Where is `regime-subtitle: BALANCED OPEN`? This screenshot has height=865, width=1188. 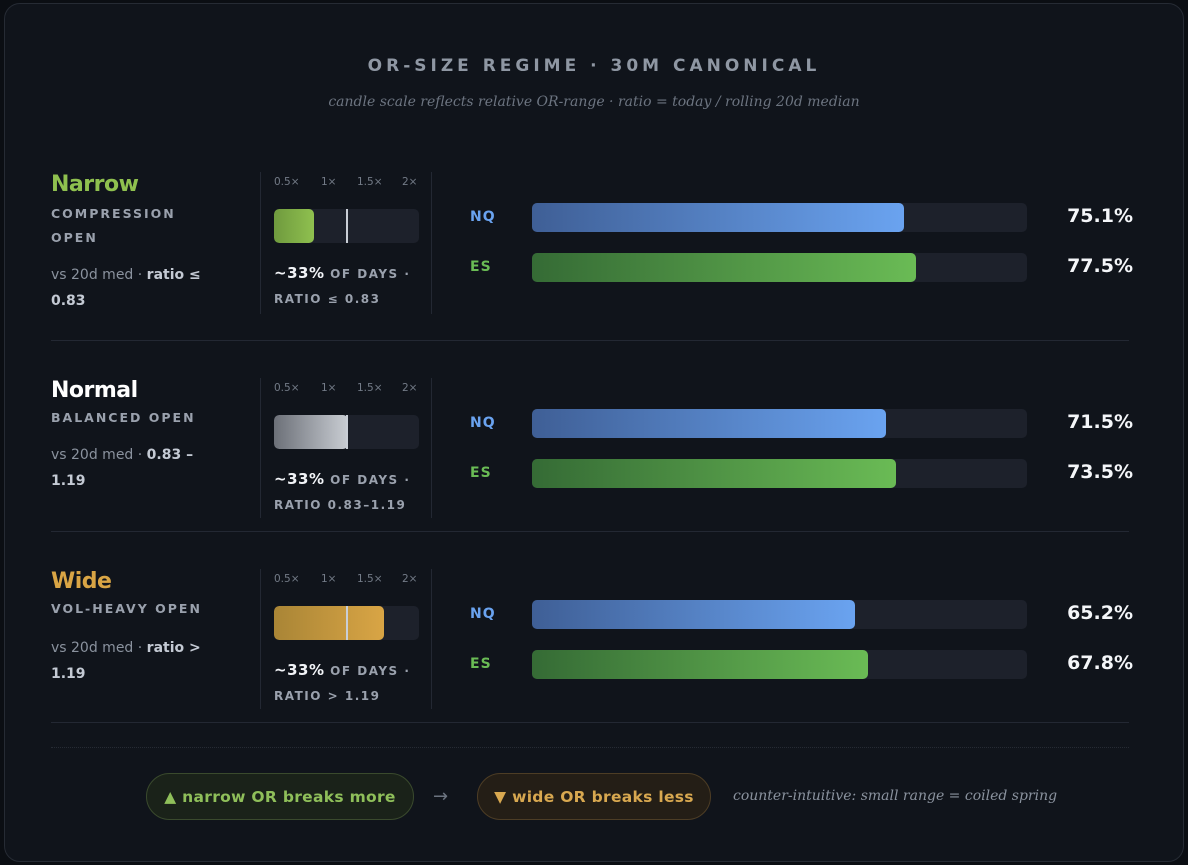 regime-subtitle: BALANCED OPEN is located at coordinates (123, 417).